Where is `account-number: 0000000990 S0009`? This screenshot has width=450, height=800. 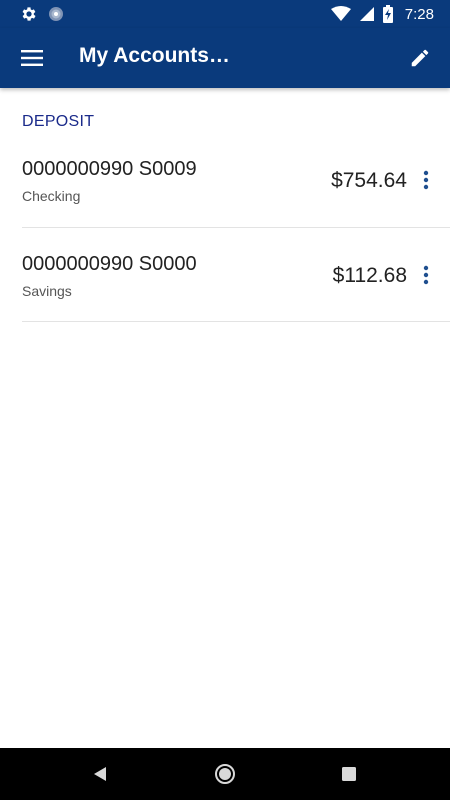 account-number: 0000000990 S0009 is located at coordinates (109, 169).